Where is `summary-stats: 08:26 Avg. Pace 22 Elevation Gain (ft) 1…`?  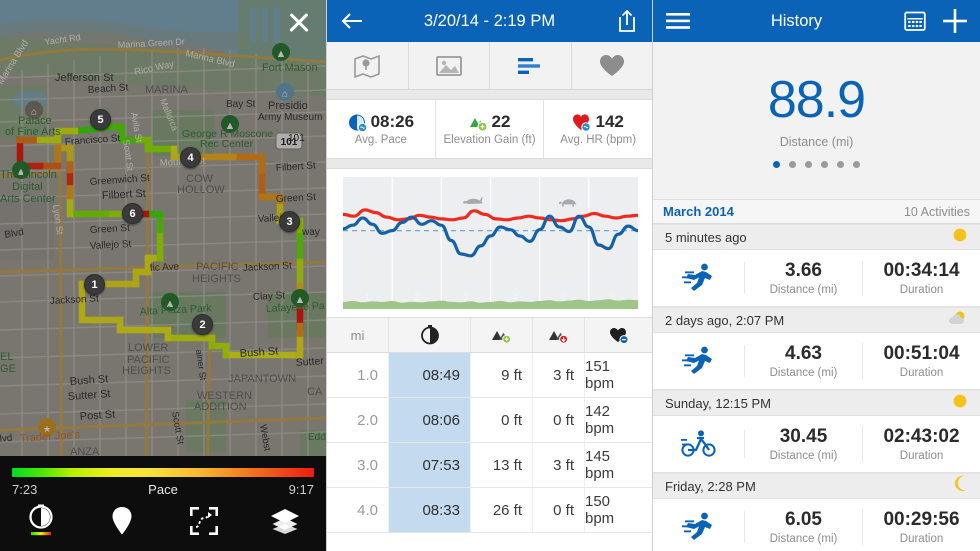
summary-stats: 08:26 Avg. Pace 22 Elevation Gain (ft) 1… is located at coordinates (489, 129).